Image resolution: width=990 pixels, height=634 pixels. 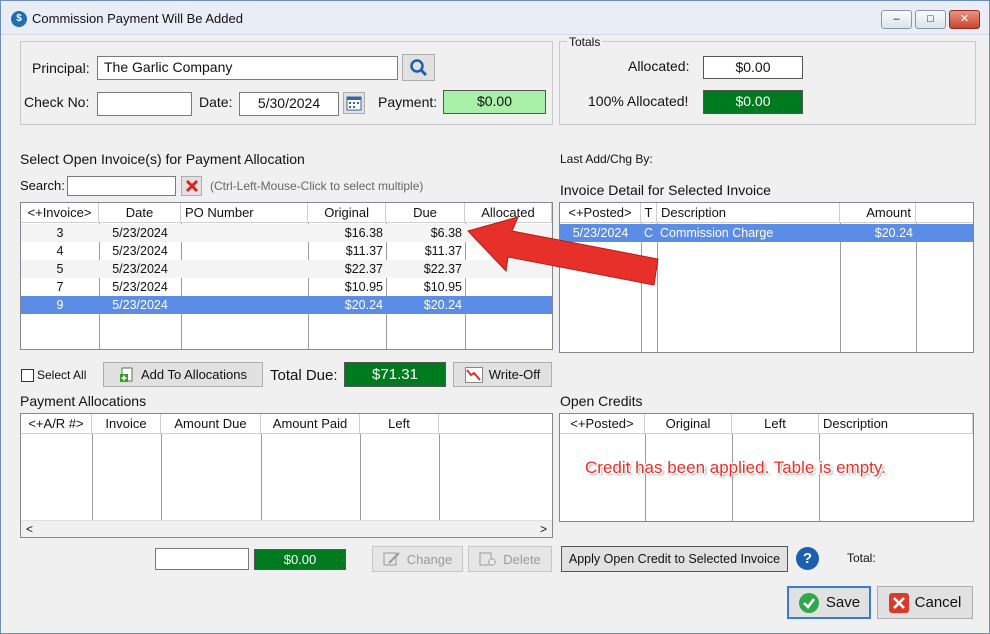 I want to click on apply-open-credit-button: Apply Open Credit to Selected Invoice, so click(x=674, y=559).